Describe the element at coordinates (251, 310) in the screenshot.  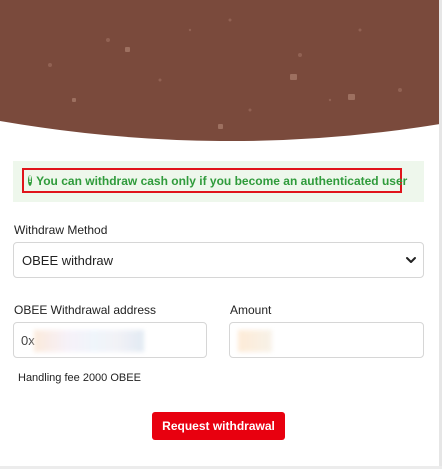
I see `amount-label: Amount` at that location.